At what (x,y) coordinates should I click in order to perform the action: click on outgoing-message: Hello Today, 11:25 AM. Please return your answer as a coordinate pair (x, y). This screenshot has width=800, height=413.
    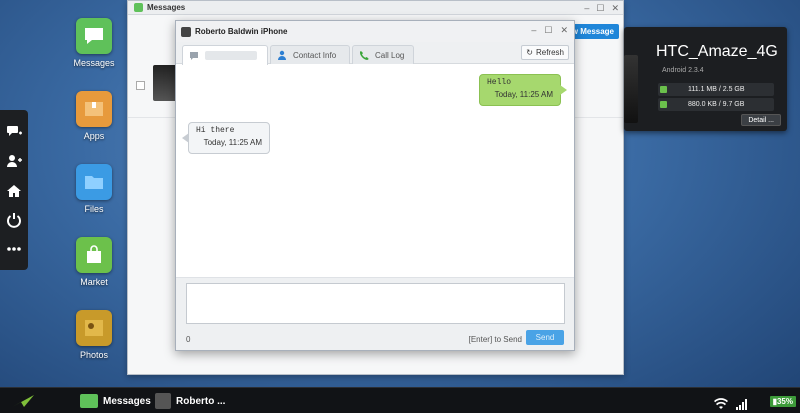
    Looking at the image, I should click on (523, 90).